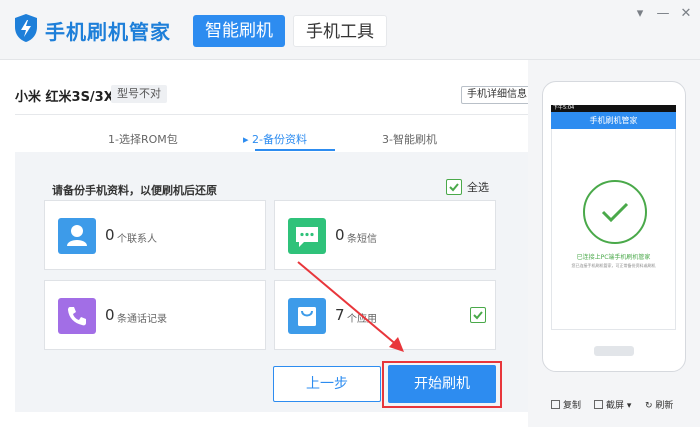  What do you see at coordinates (307, 316) in the screenshot?
I see `app-bag-icon` at bounding box center [307, 316].